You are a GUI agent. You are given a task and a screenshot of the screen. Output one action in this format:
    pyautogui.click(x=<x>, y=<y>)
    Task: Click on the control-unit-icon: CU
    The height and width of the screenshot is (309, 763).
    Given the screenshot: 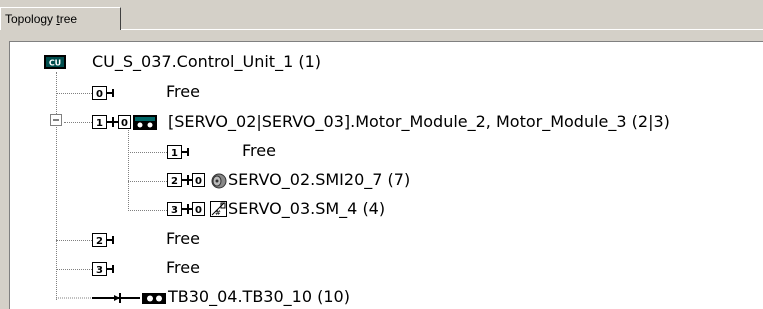 What is the action you would take?
    pyautogui.click(x=55, y=62)
    